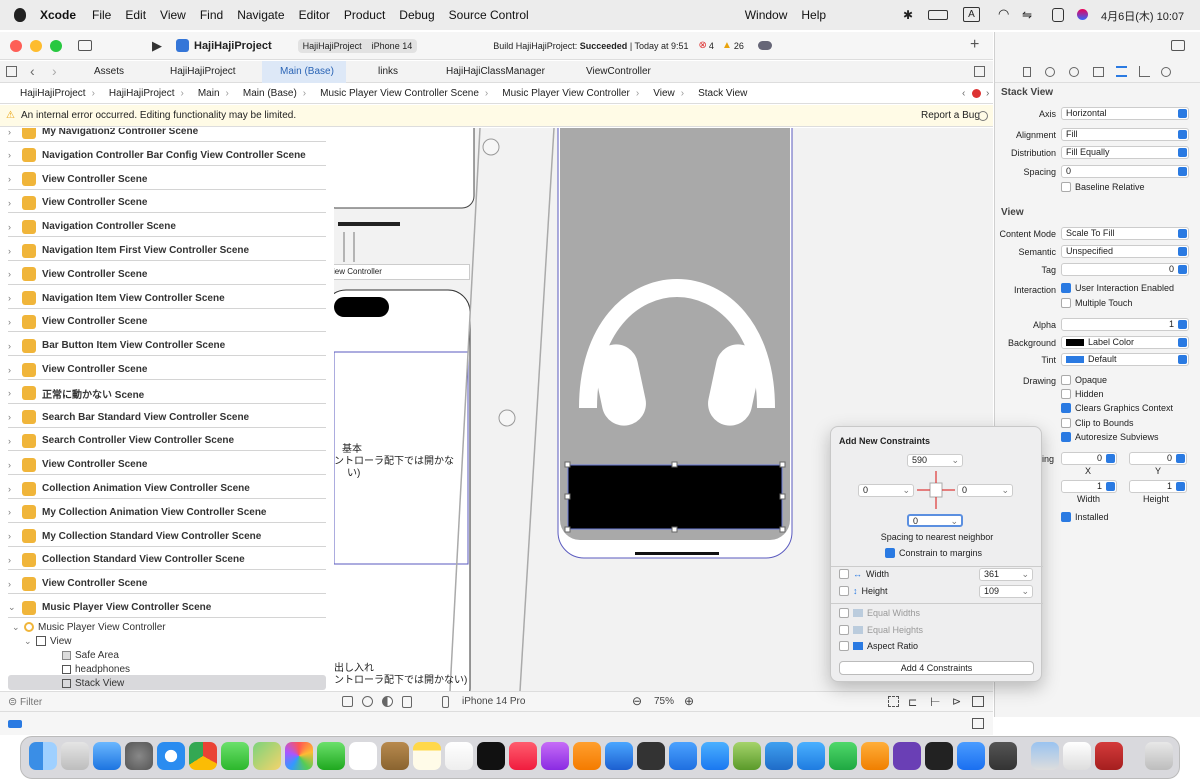 This screenshot has height=779, width=1200. What do you see at coordinates (907, 756) in the screenshot?
I see `github-desktop-icon` at bounding box center [907, 756].